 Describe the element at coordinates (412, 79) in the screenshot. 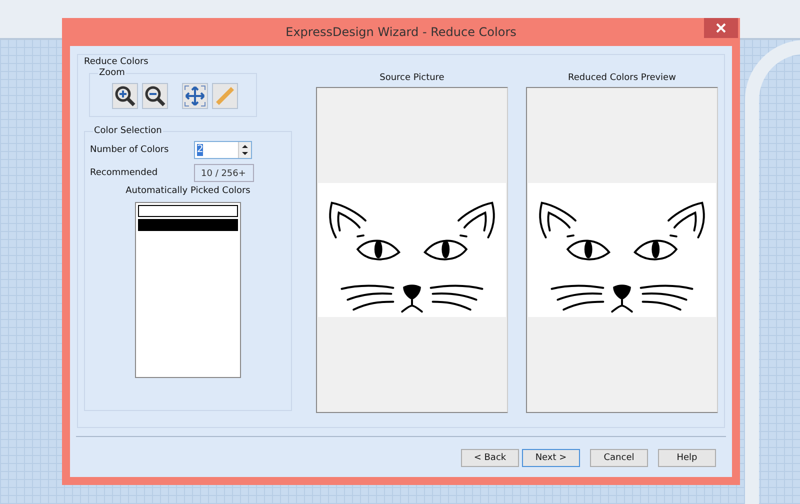

I see `preview-title: Source Picture` at that location.